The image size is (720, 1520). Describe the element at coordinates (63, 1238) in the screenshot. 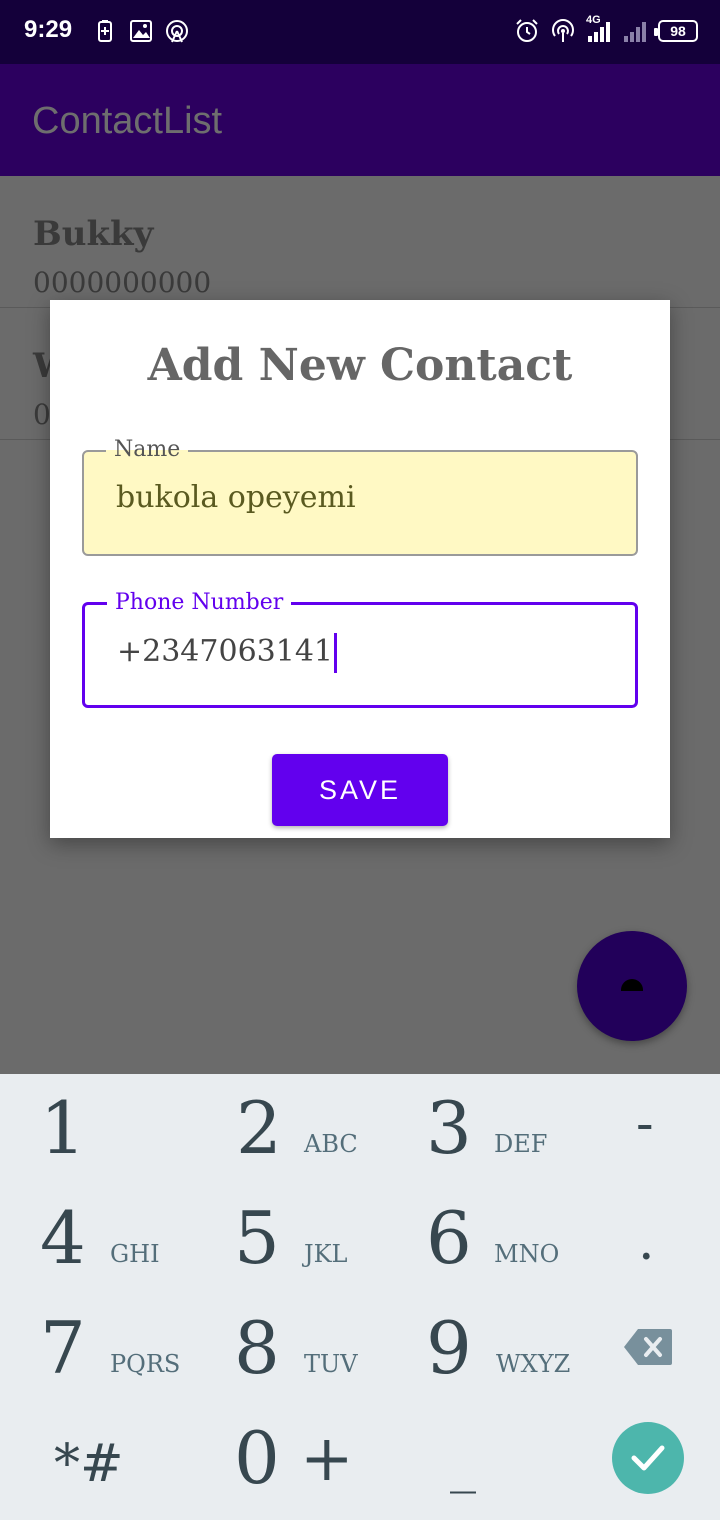

I see `key-digit: 4` at that location.